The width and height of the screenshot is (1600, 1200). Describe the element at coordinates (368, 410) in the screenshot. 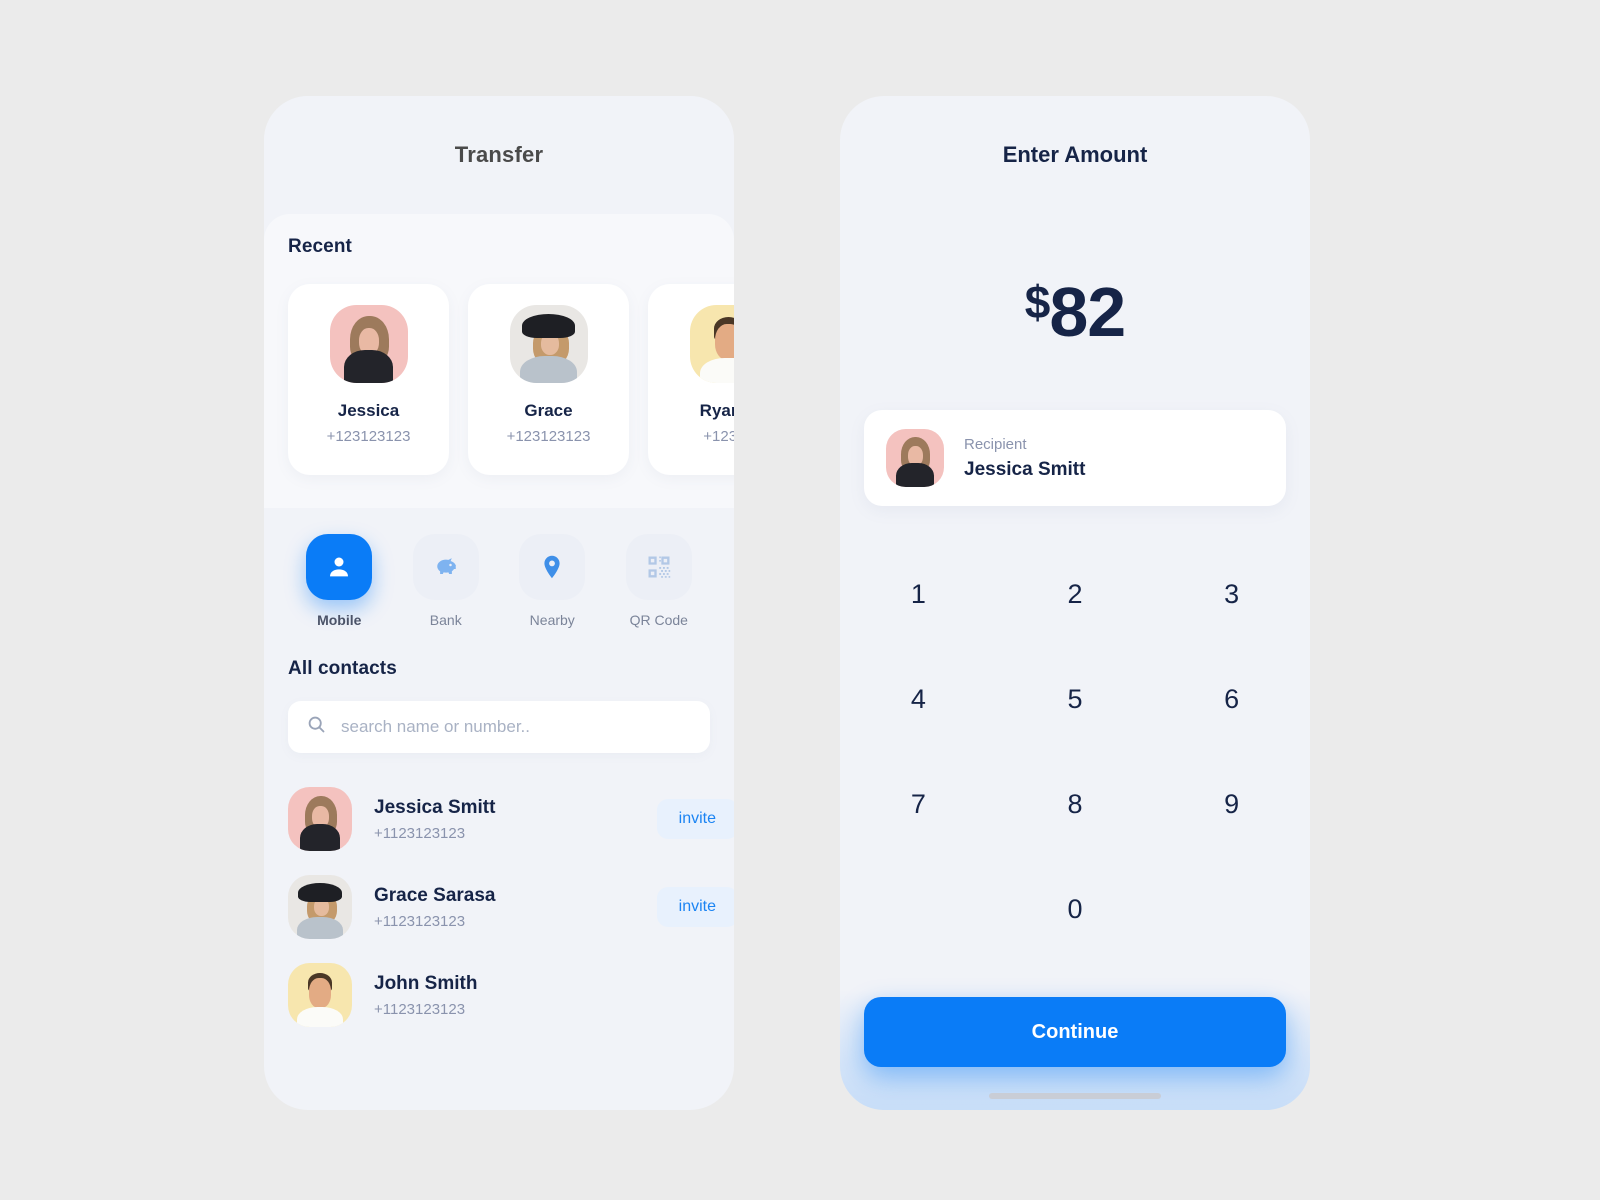

I see `recent-contact-name: Jessica` at that location.